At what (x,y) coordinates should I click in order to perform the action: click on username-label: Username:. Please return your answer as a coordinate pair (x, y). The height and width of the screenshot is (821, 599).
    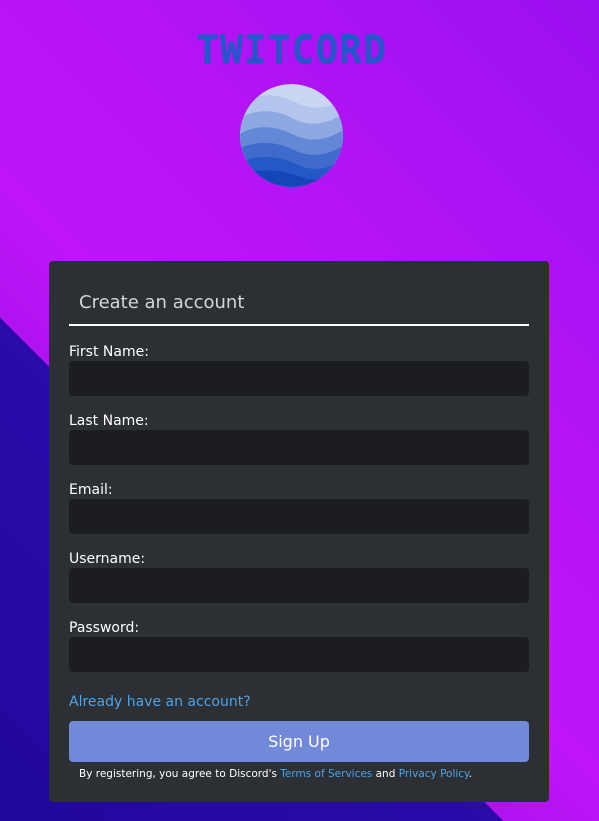
    Looking at the image, I should click on (107, 559).